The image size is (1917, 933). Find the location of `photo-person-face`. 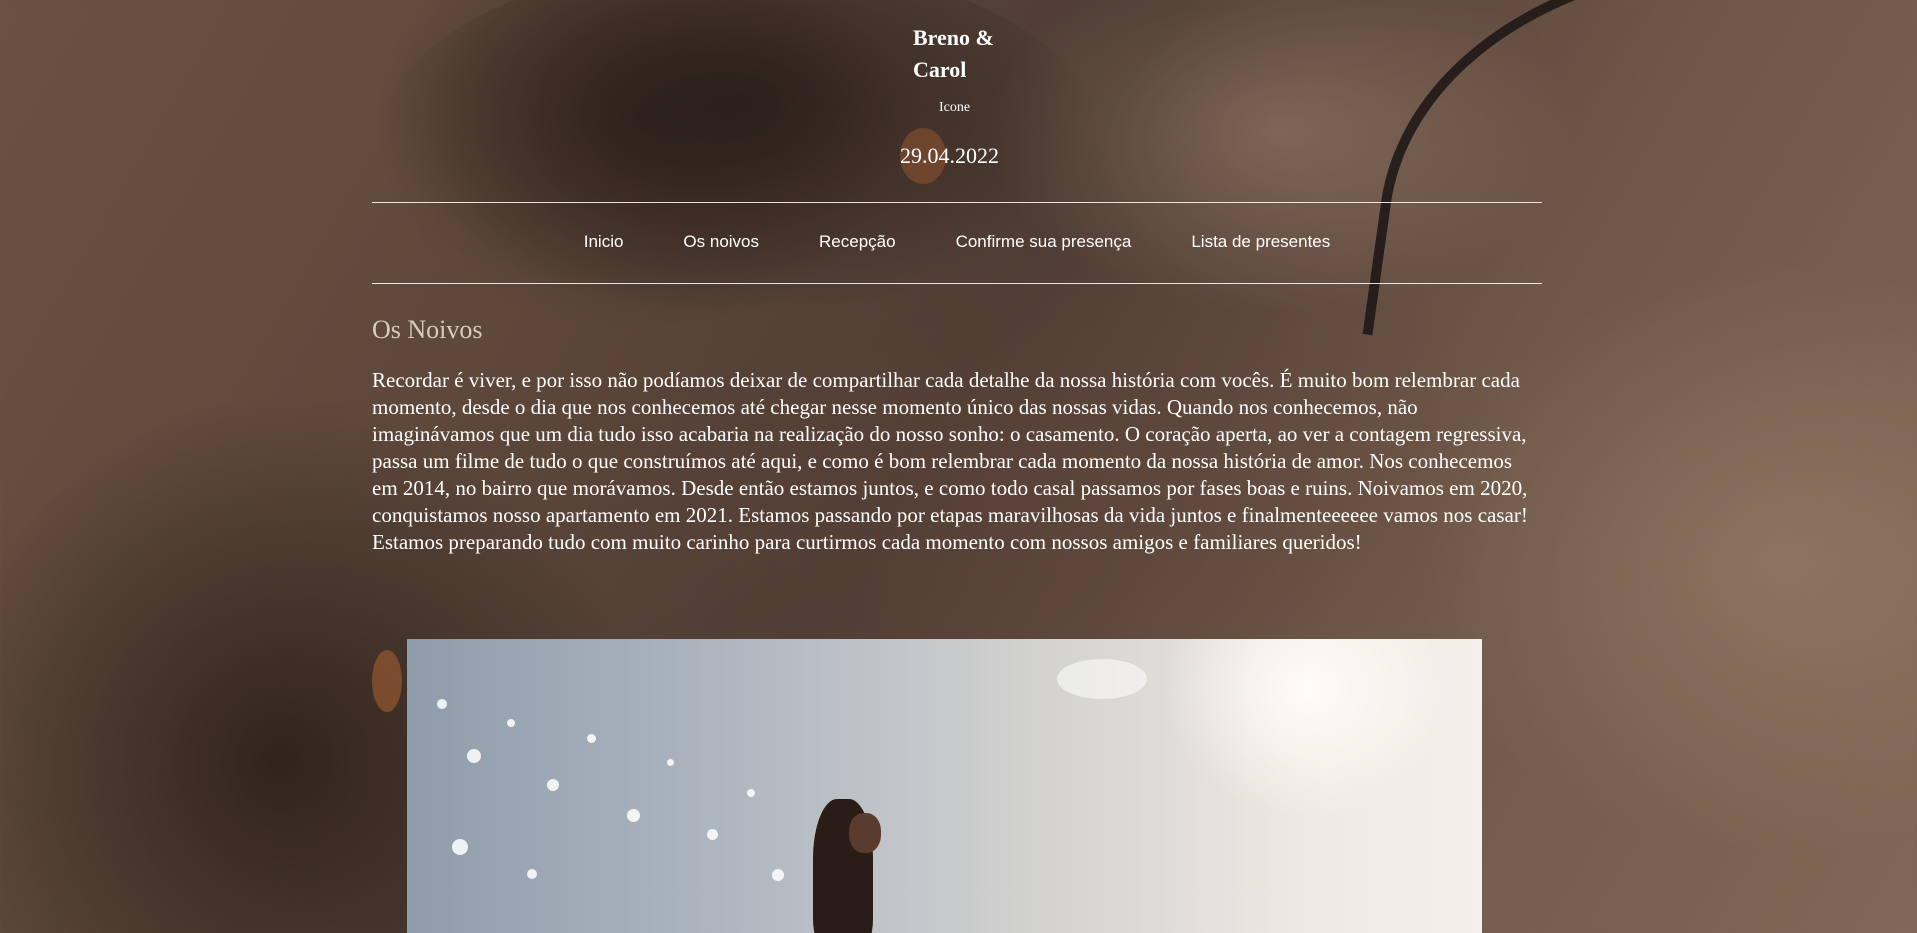

photo-person-face is located at coordinates (865, 833).